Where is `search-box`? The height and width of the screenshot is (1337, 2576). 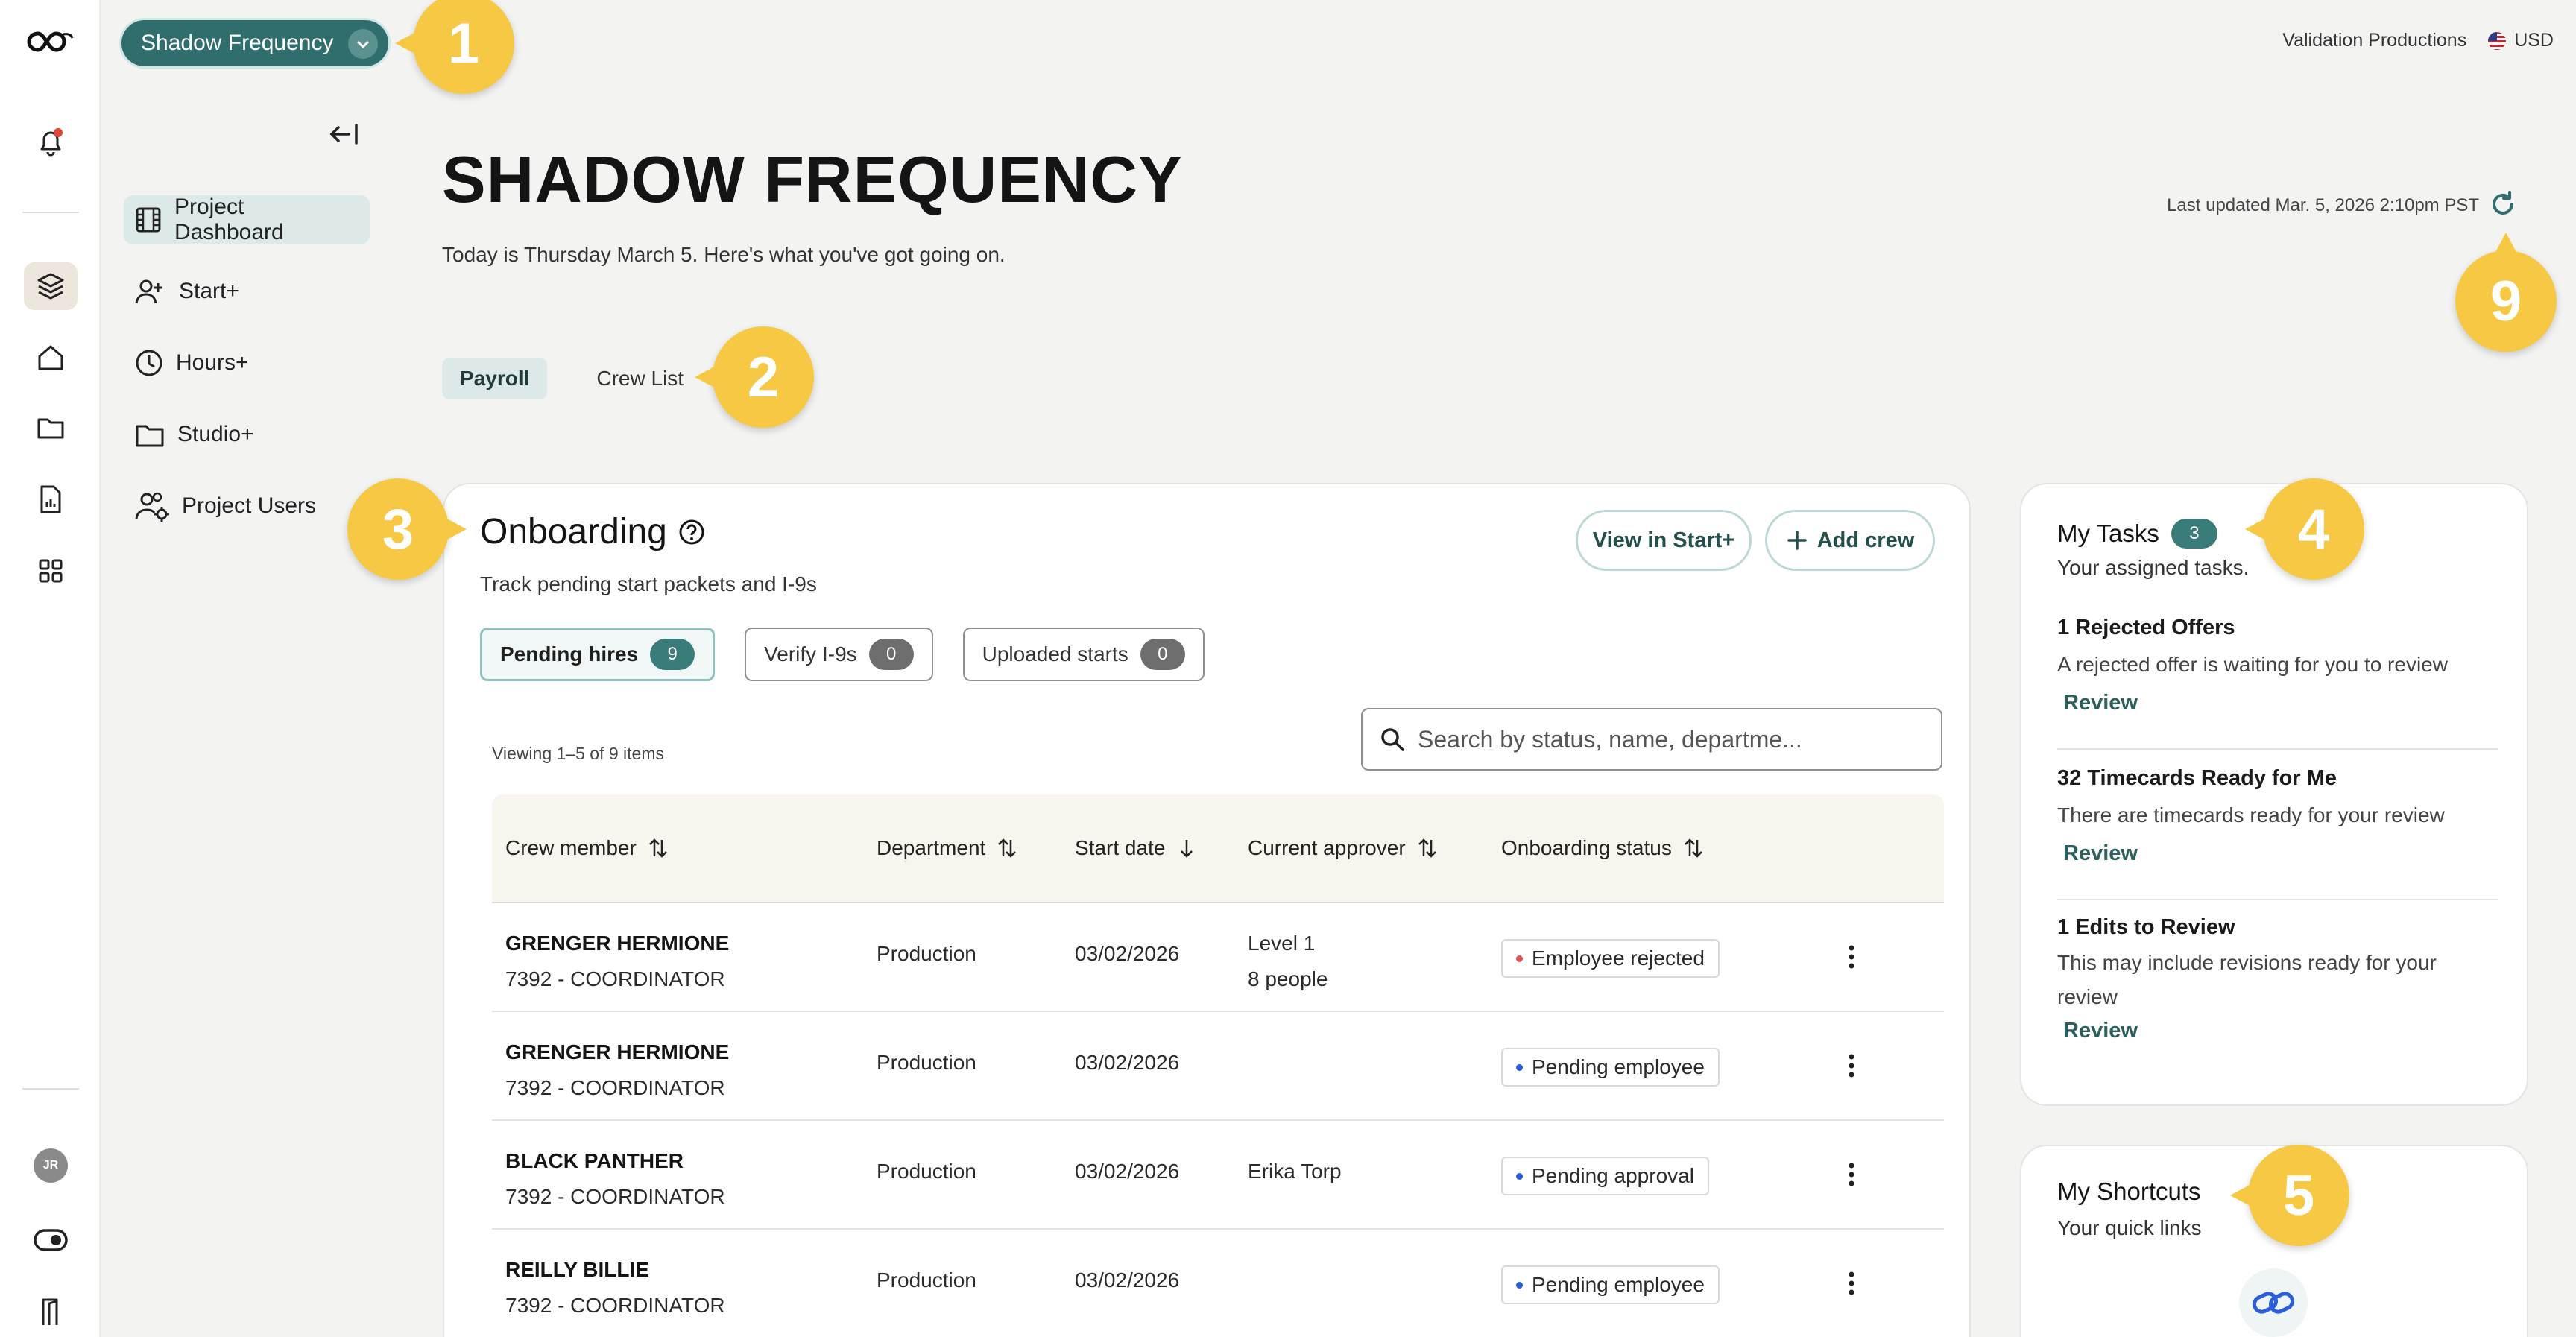 search-box is located at coordinates (1652, 740).